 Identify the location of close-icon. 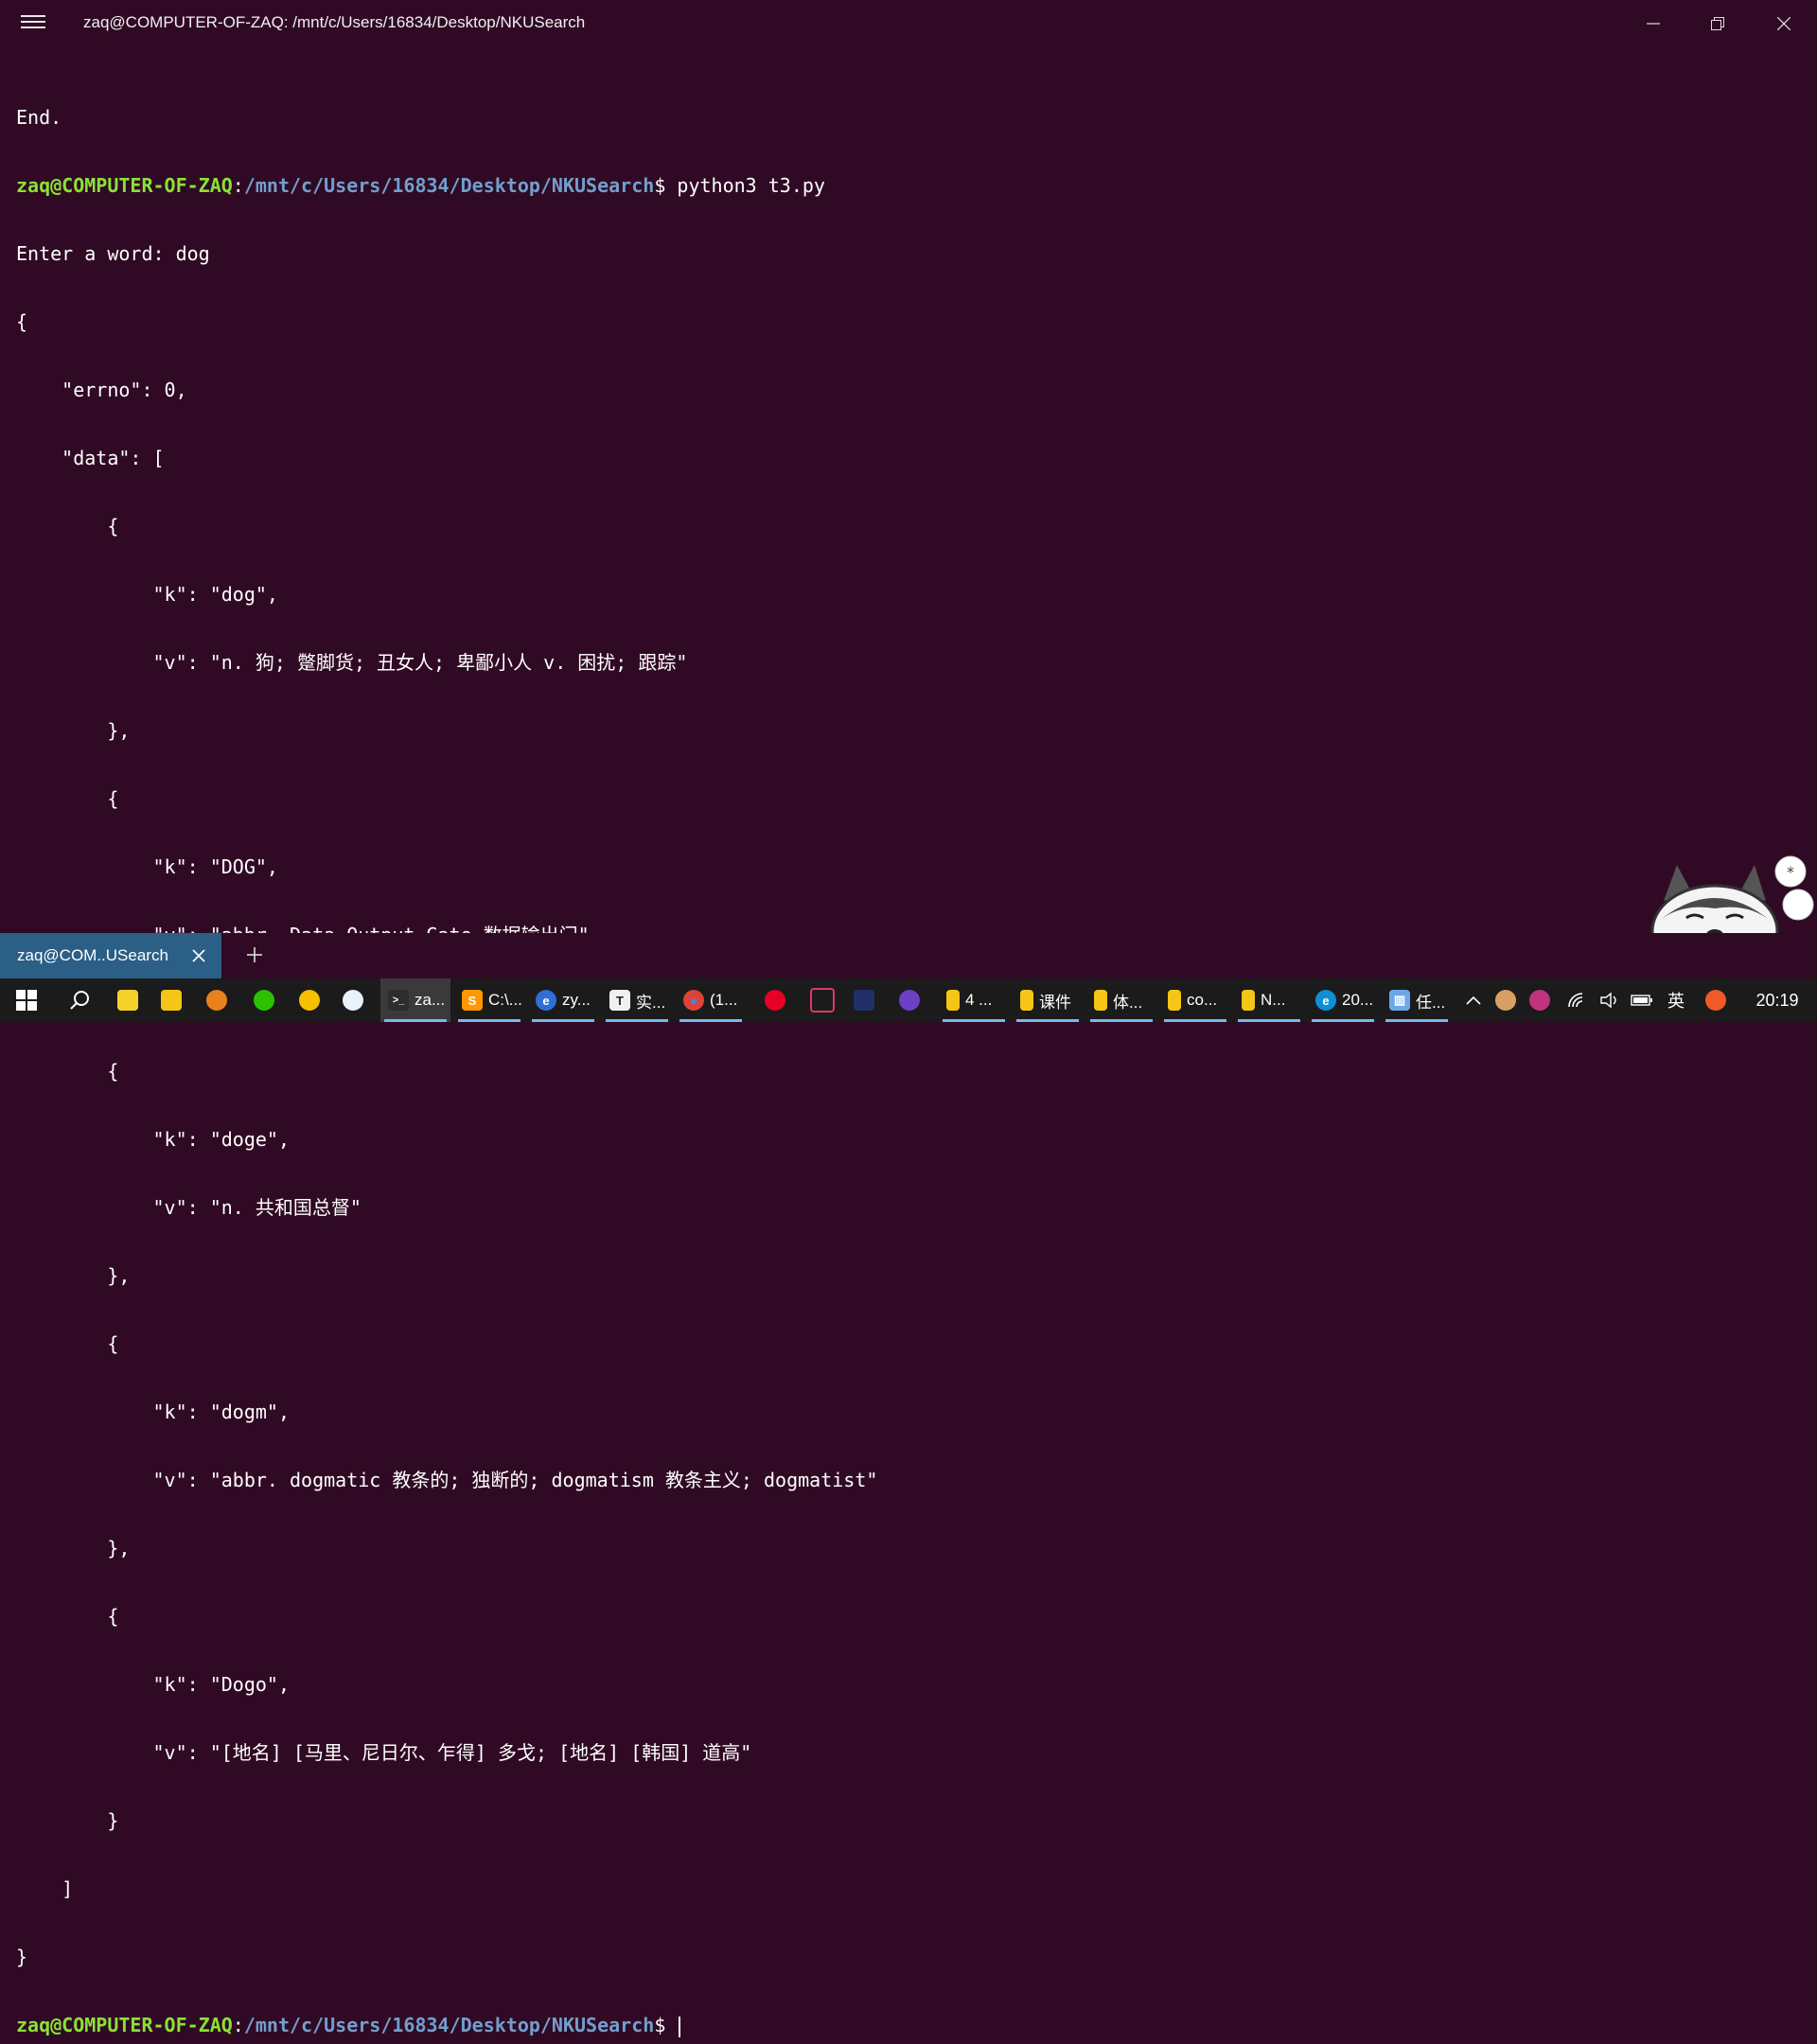
(1784, 23).